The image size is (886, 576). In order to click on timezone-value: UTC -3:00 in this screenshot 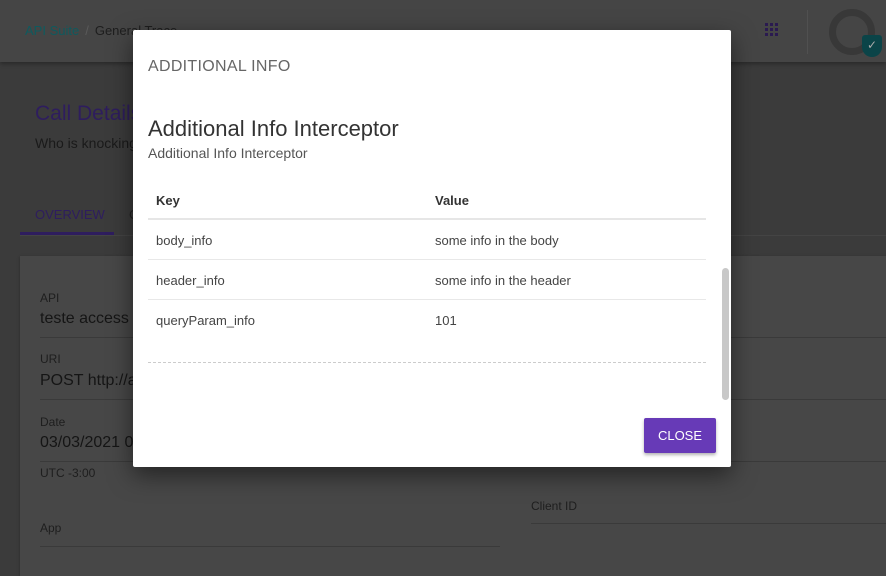, I will do `click(68, 473)`.